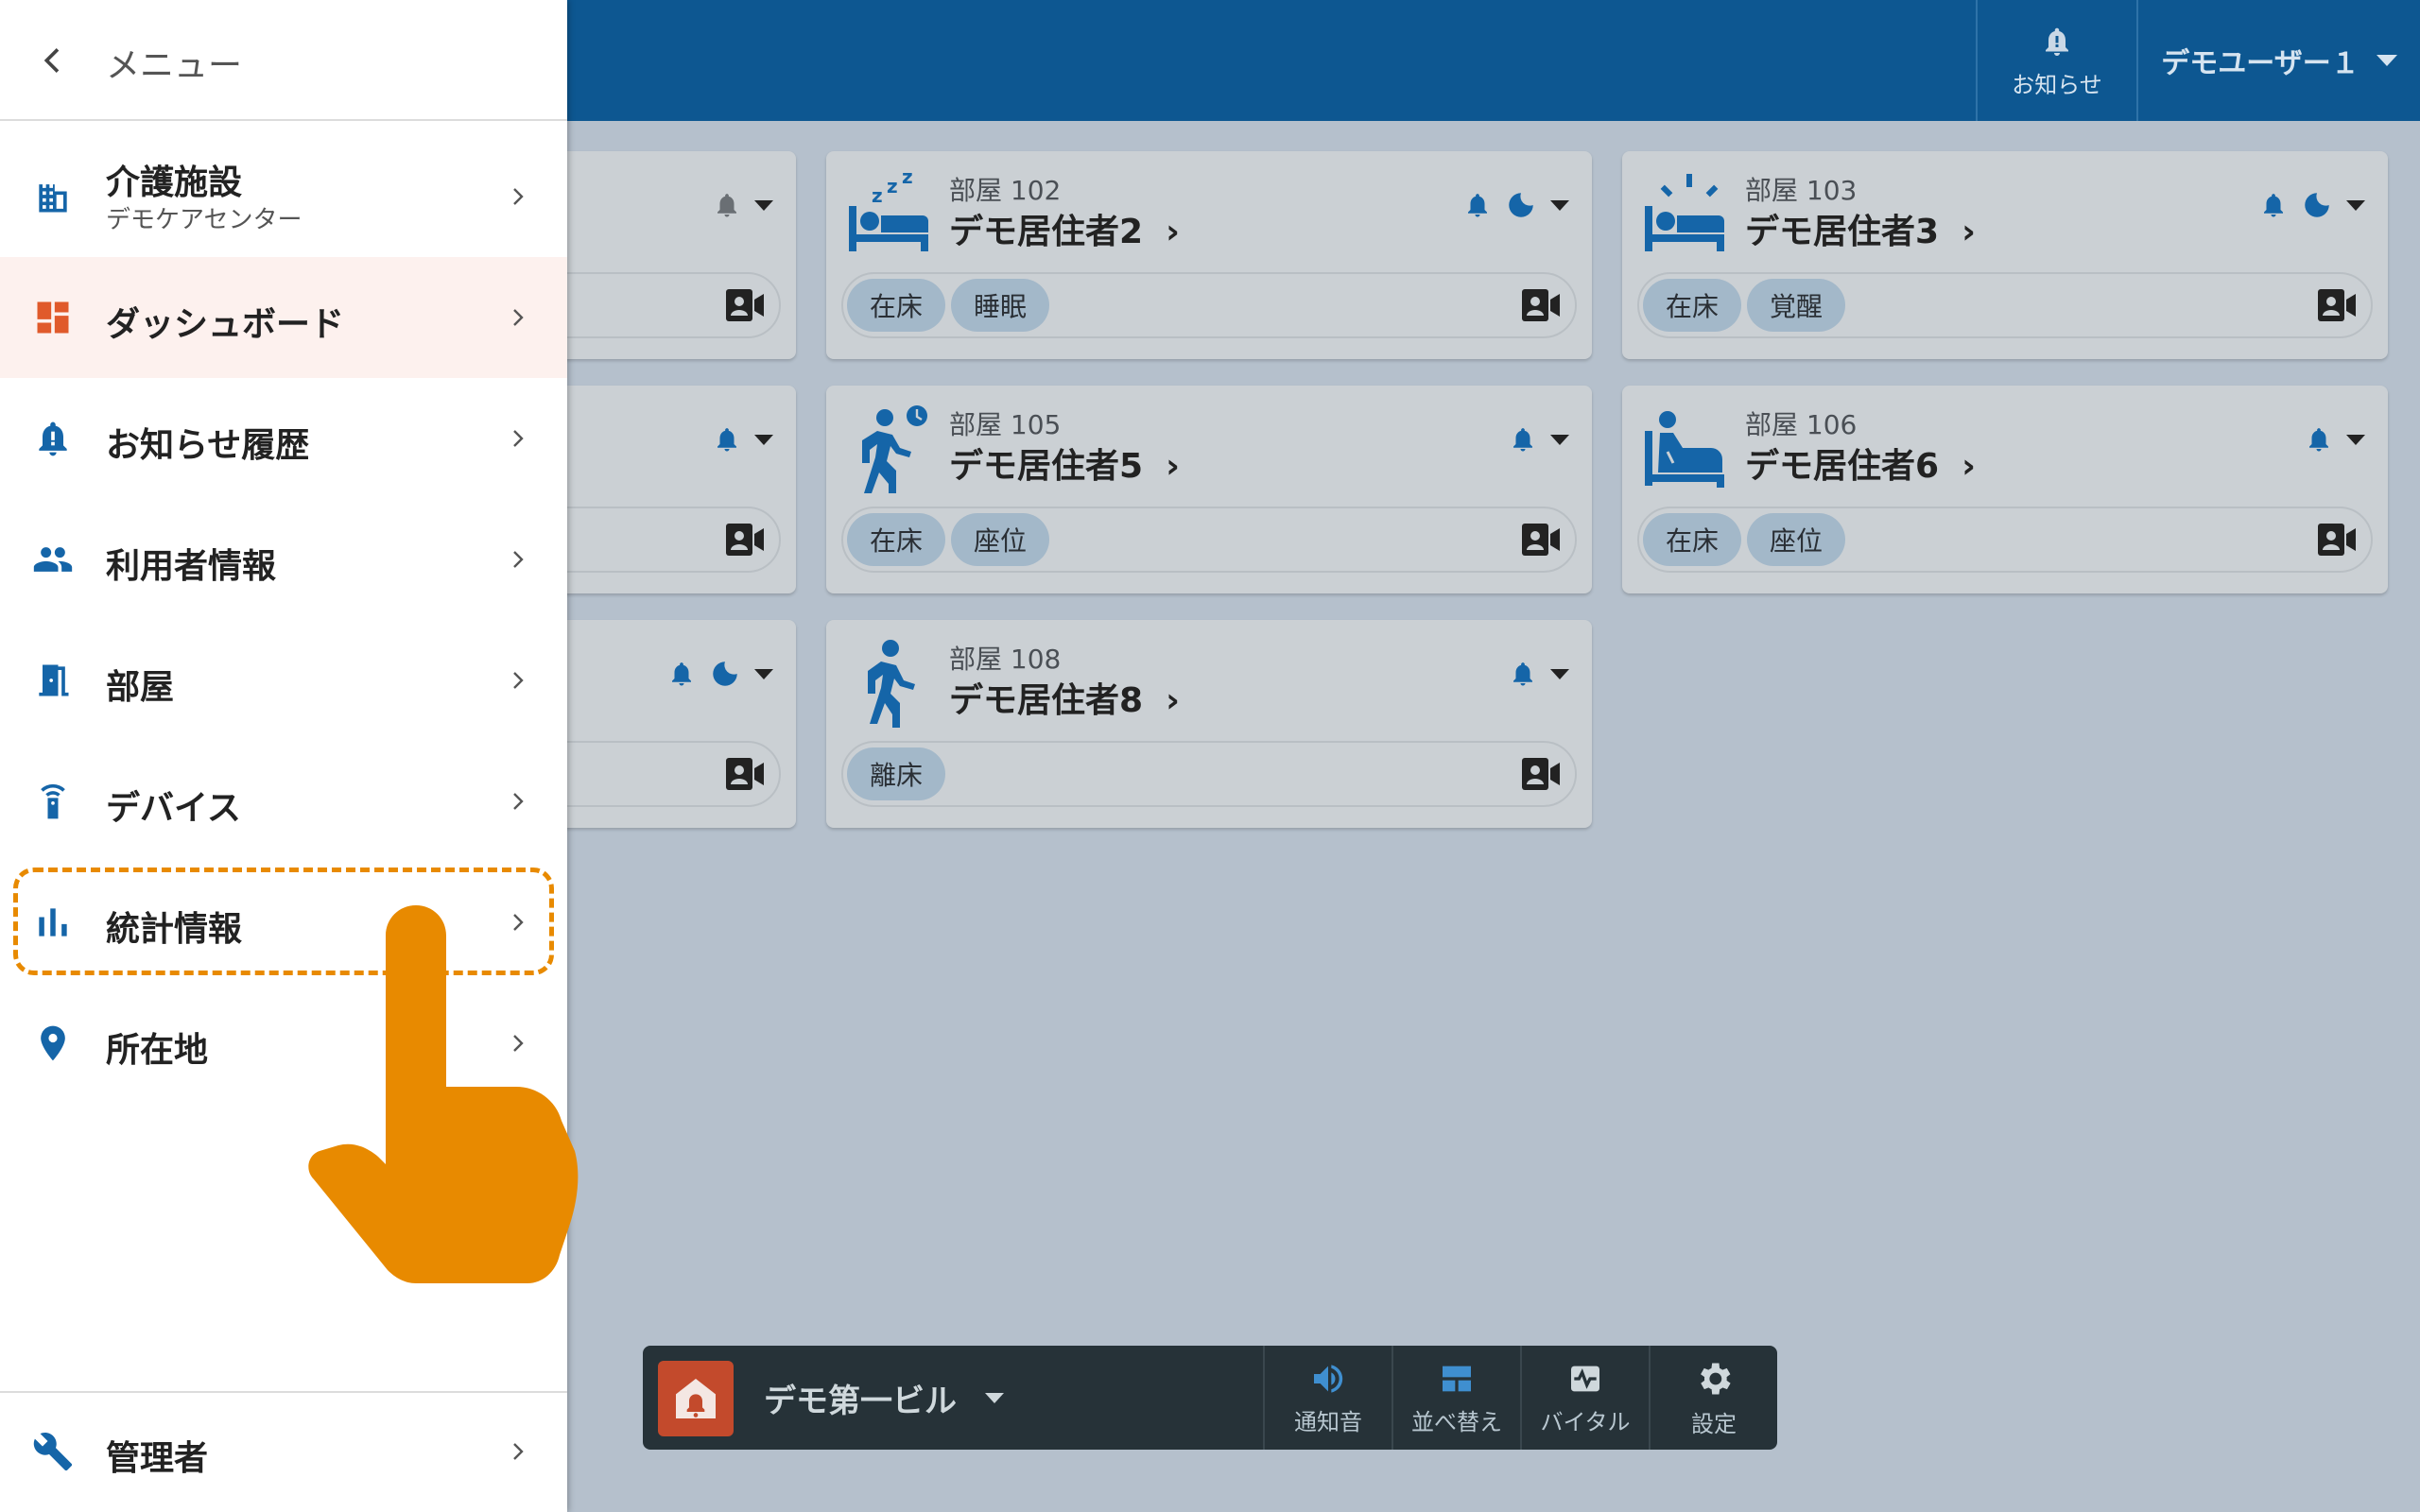 This screenshot has height=1512, width=2420. Describe the element at coordinates (896, 539) in the screenshot. I see `status-chip: 在床` at that location.